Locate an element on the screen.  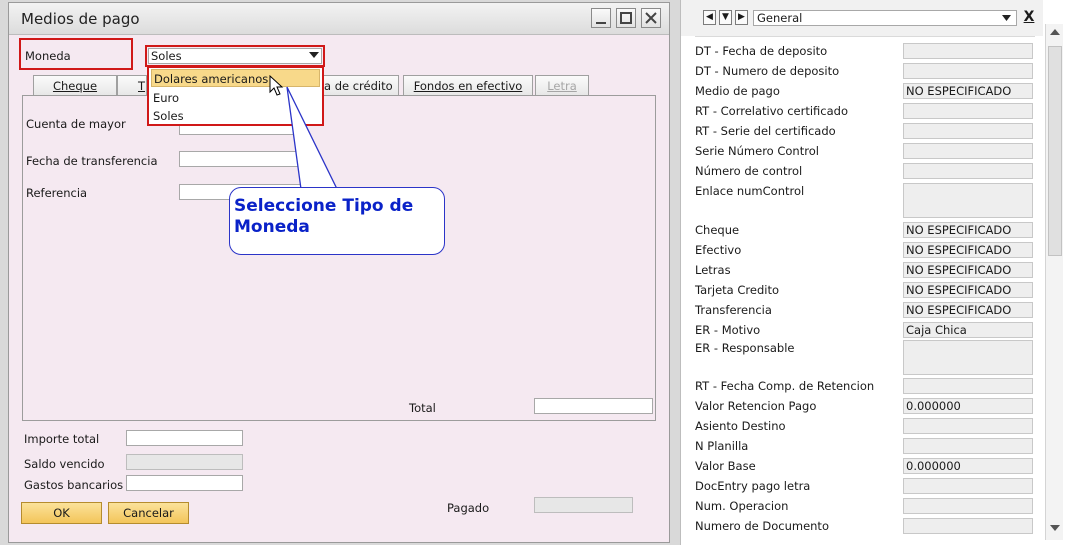
category-select: General is located at coordinates (885, 18).